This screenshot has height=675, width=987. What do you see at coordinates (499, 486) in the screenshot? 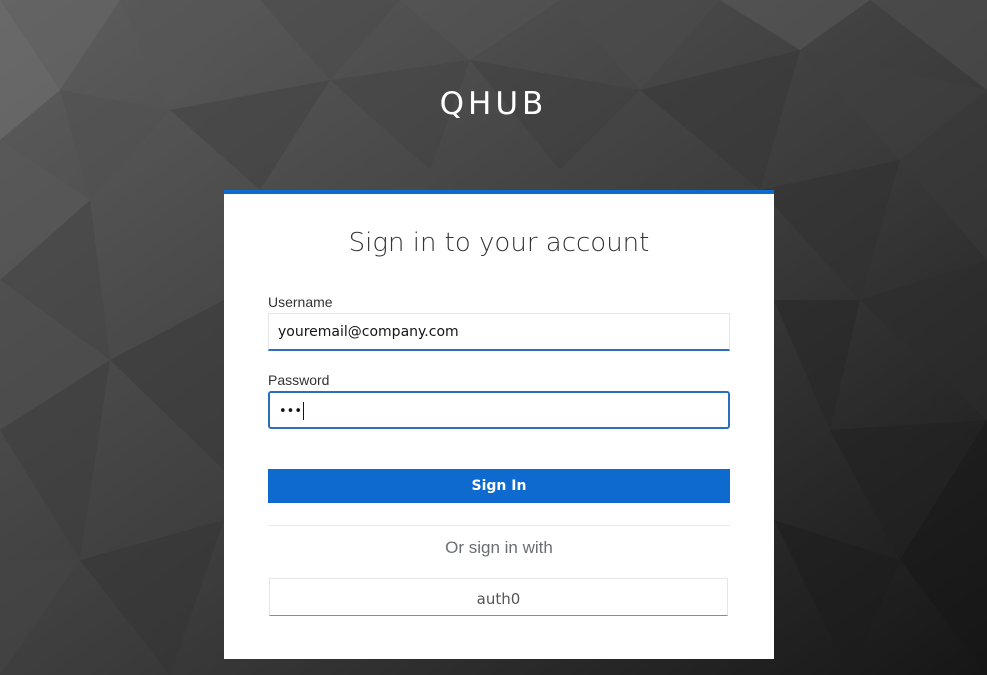
I see `sign-in-button: Sign In` at bounding box center [499, 486].